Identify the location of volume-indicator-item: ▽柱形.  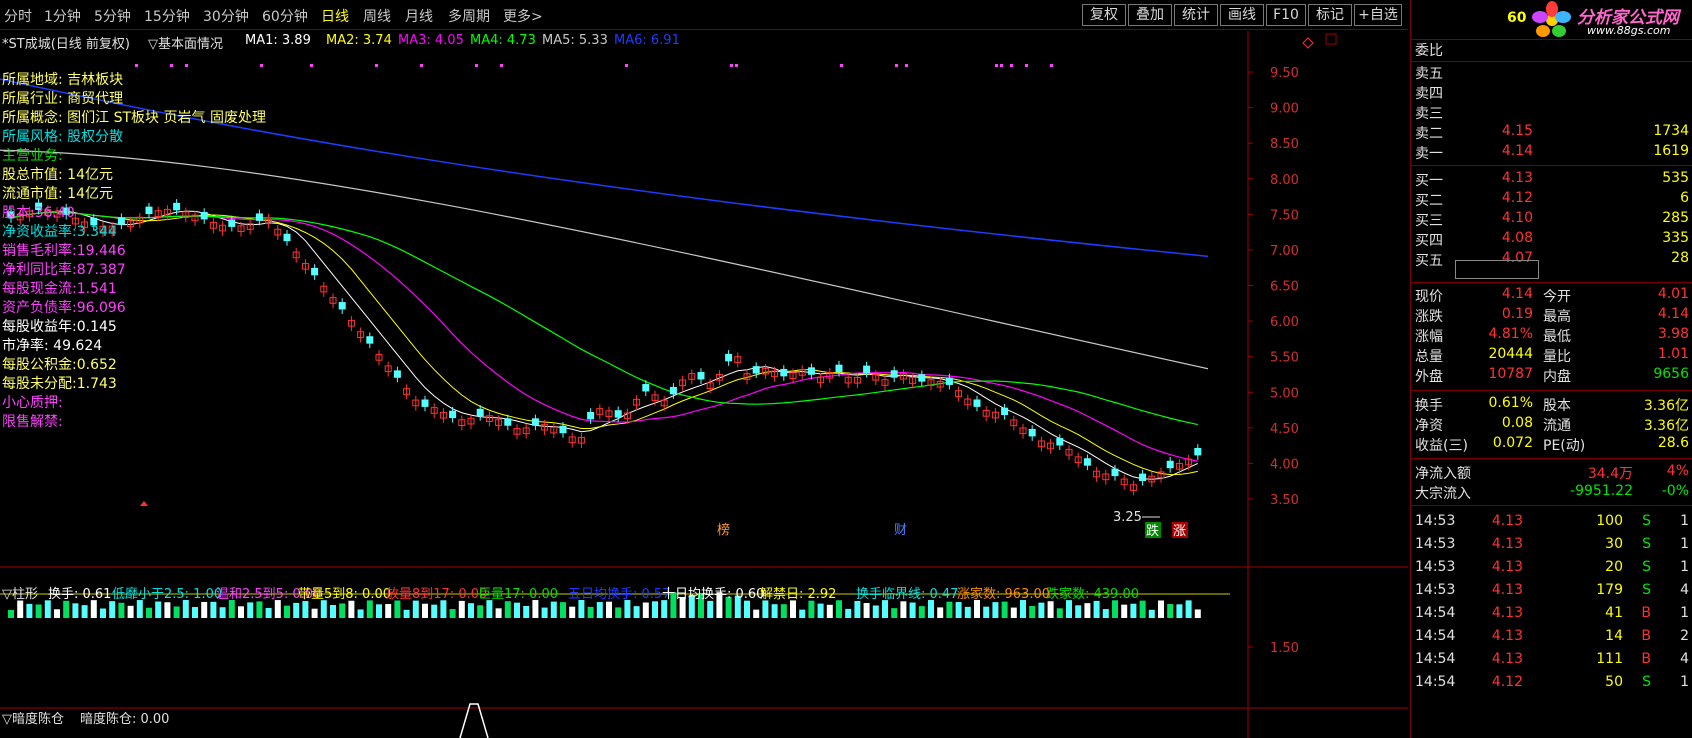
(20, 594).